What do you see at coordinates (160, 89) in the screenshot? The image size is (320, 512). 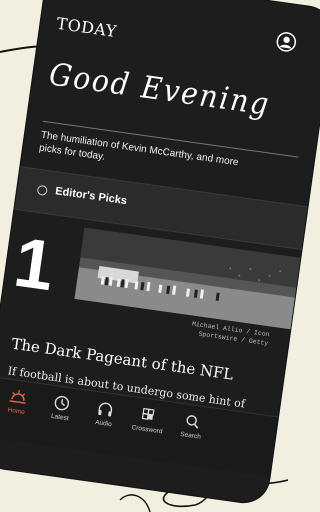 I see `greeting-title: Good Evening` at bounding box center [160, 89].